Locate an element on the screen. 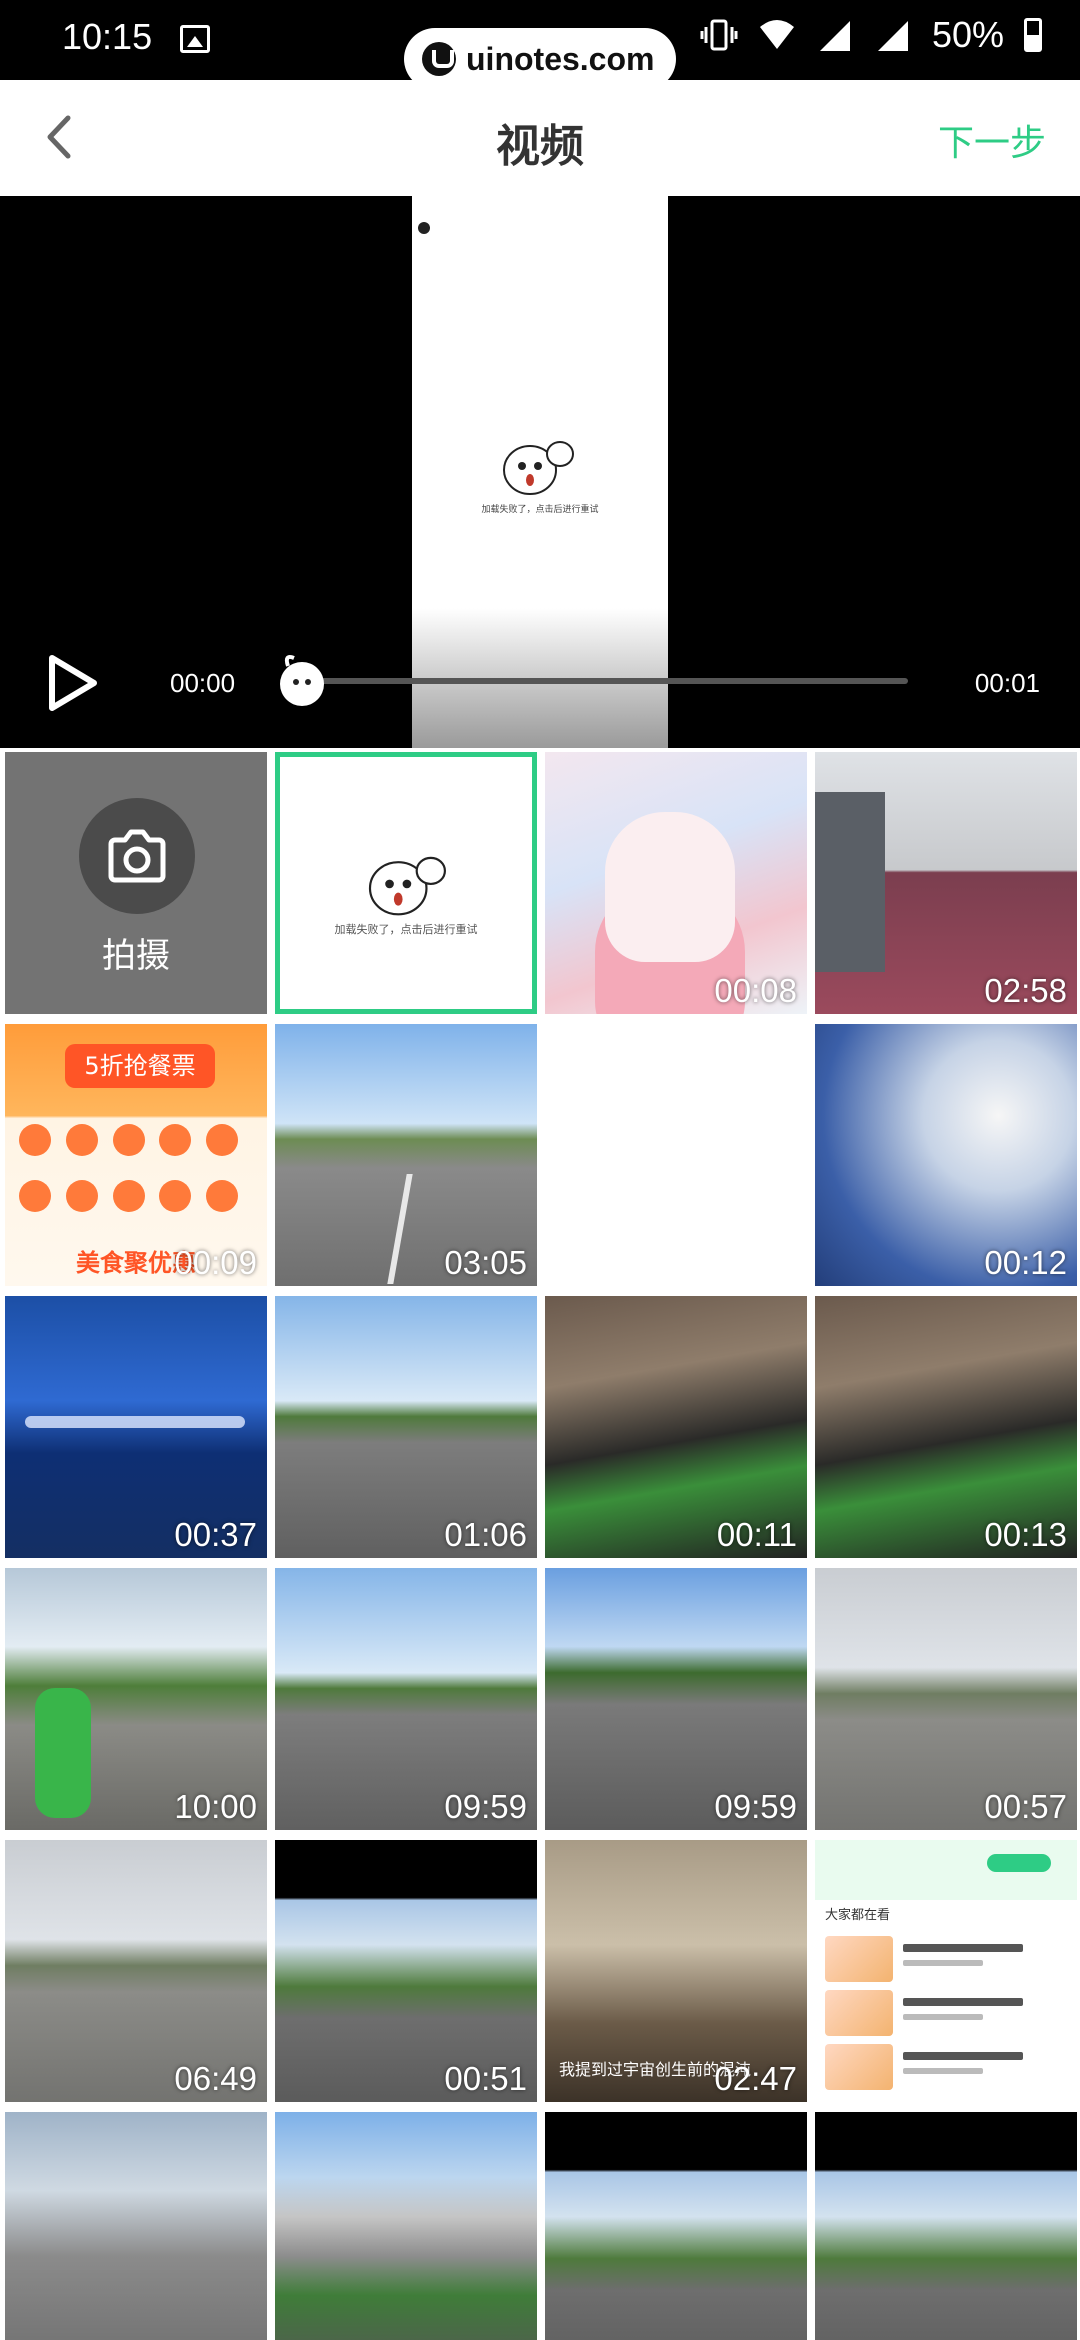 This screenshot has height=2340, width=1080. video-thumbnail: 5折抢餐票 美食聚优惠 00:09 is located at coordinates (136, 1155).